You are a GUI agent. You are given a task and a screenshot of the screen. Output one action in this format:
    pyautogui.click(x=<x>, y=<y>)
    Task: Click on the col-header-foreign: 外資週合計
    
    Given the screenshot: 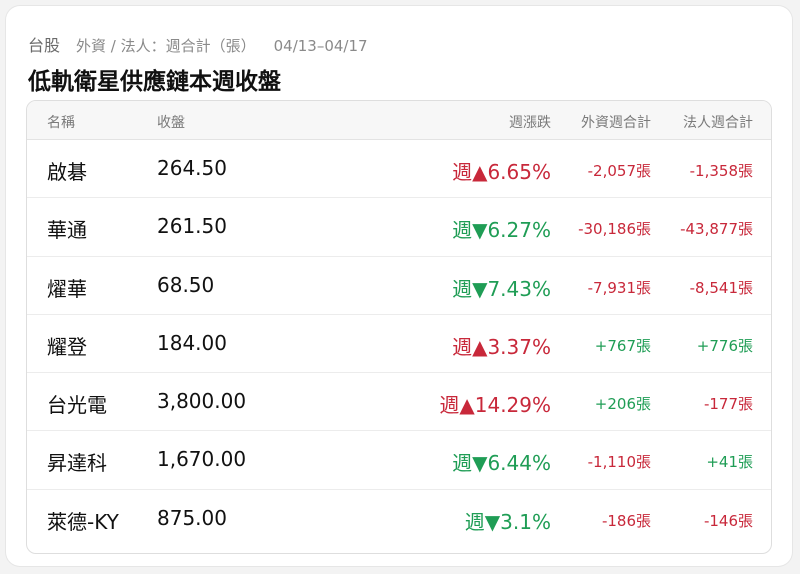 What is the action you would take?
    pyautogui.click(x=616, y=123)
    